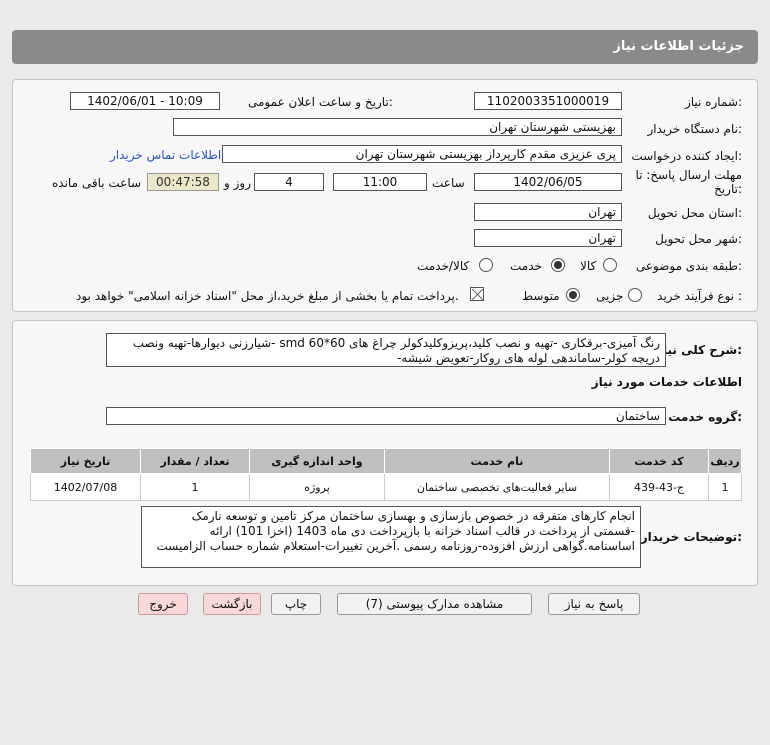 The height and width of the screenshot is (745, 770). Describe the element at coordinates (232, 604) in the screenshot. I see `back-button: بازگشت` at that location.